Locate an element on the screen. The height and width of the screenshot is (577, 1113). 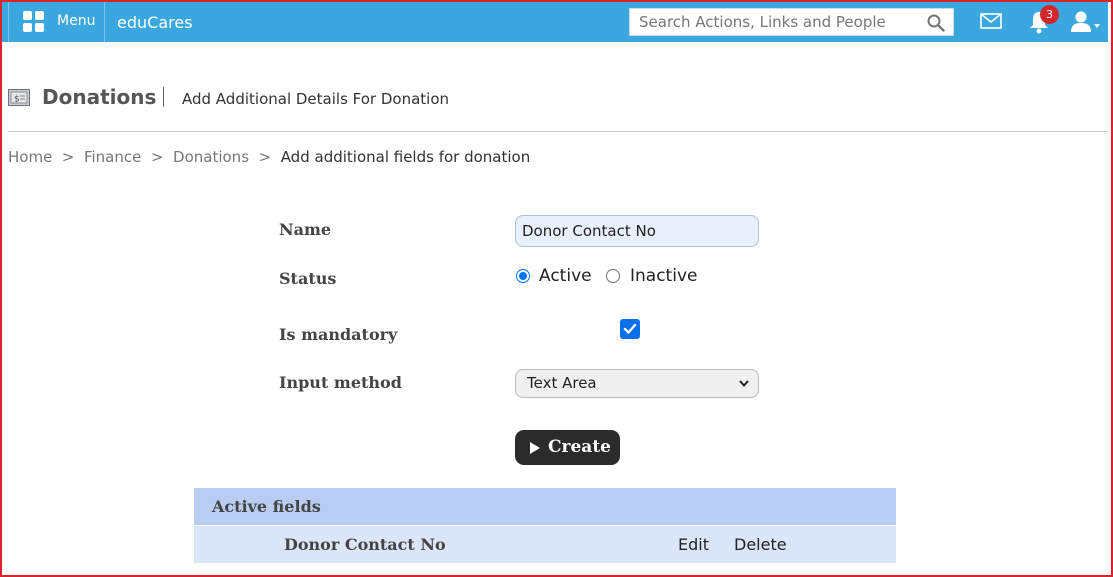
active-fields-title: Active fields is located at coordinates (266, 506).